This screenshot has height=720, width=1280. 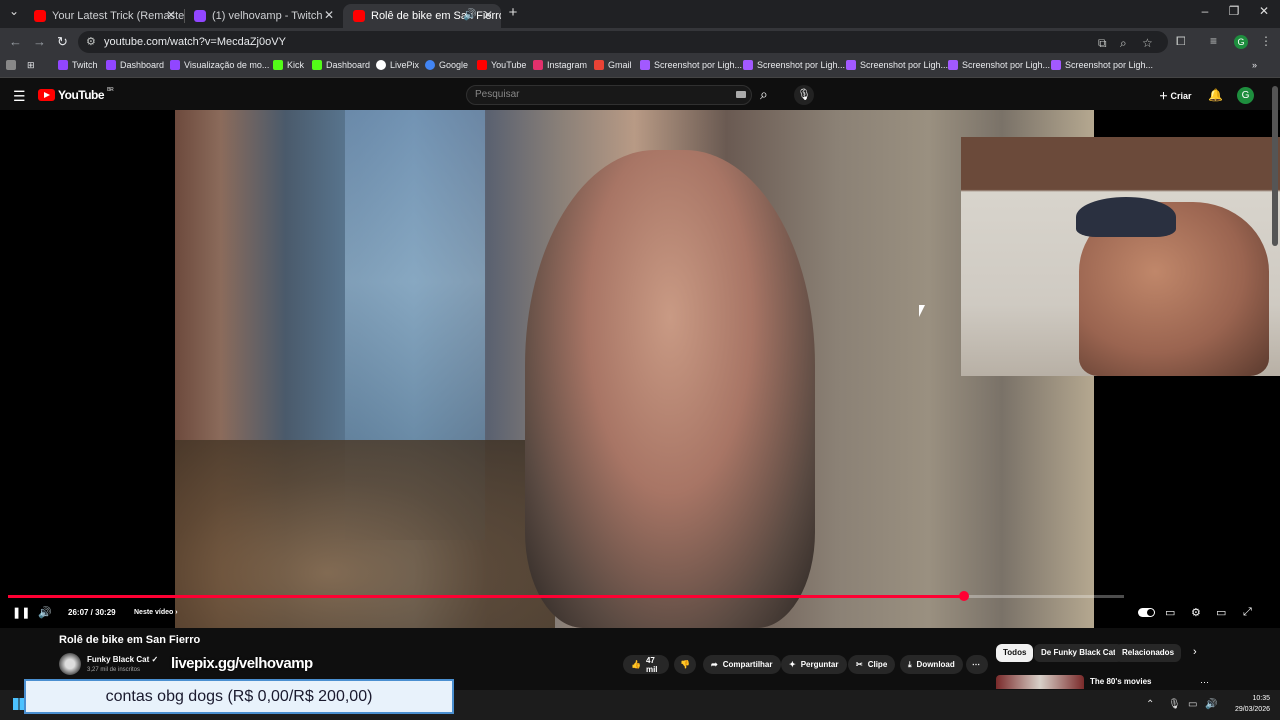 What do you see at coordinates (78, 65) in the screenshot?
I see `bookmark-twitch: Twitch` at bounding box center [78, 65].